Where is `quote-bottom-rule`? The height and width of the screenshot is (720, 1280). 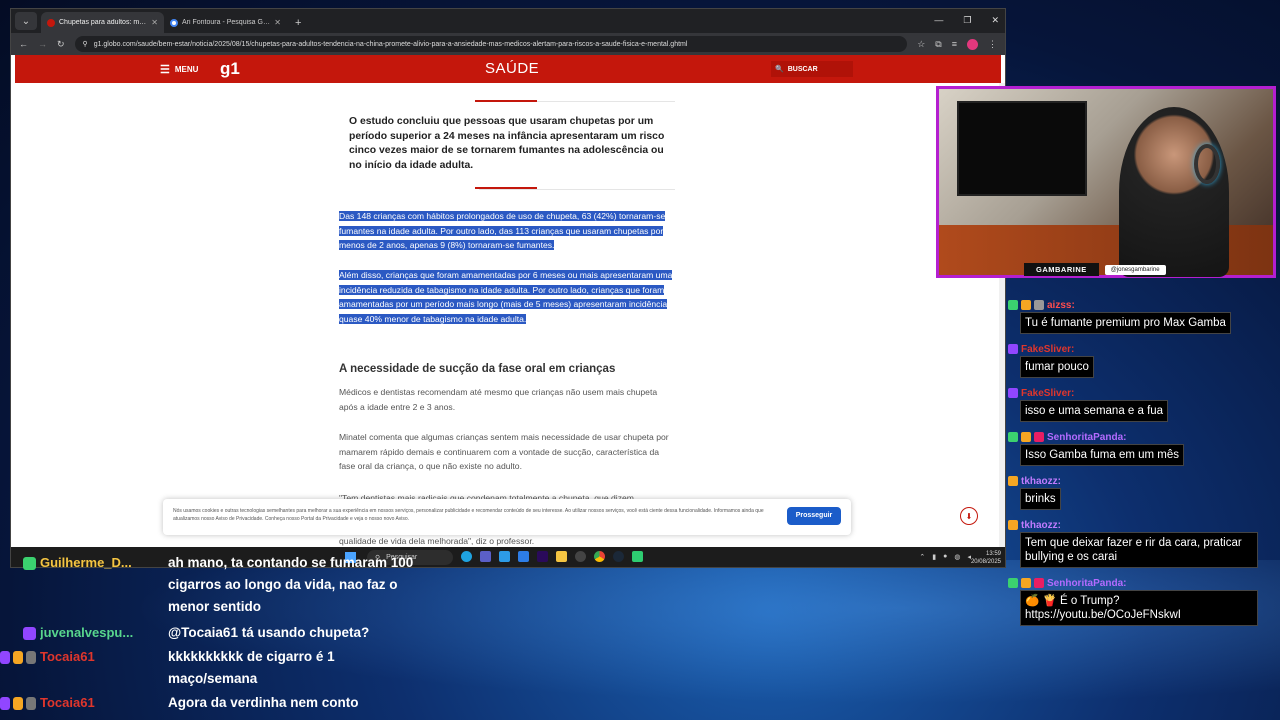
quote-bottom-rule is located at coordinates (506, 188).